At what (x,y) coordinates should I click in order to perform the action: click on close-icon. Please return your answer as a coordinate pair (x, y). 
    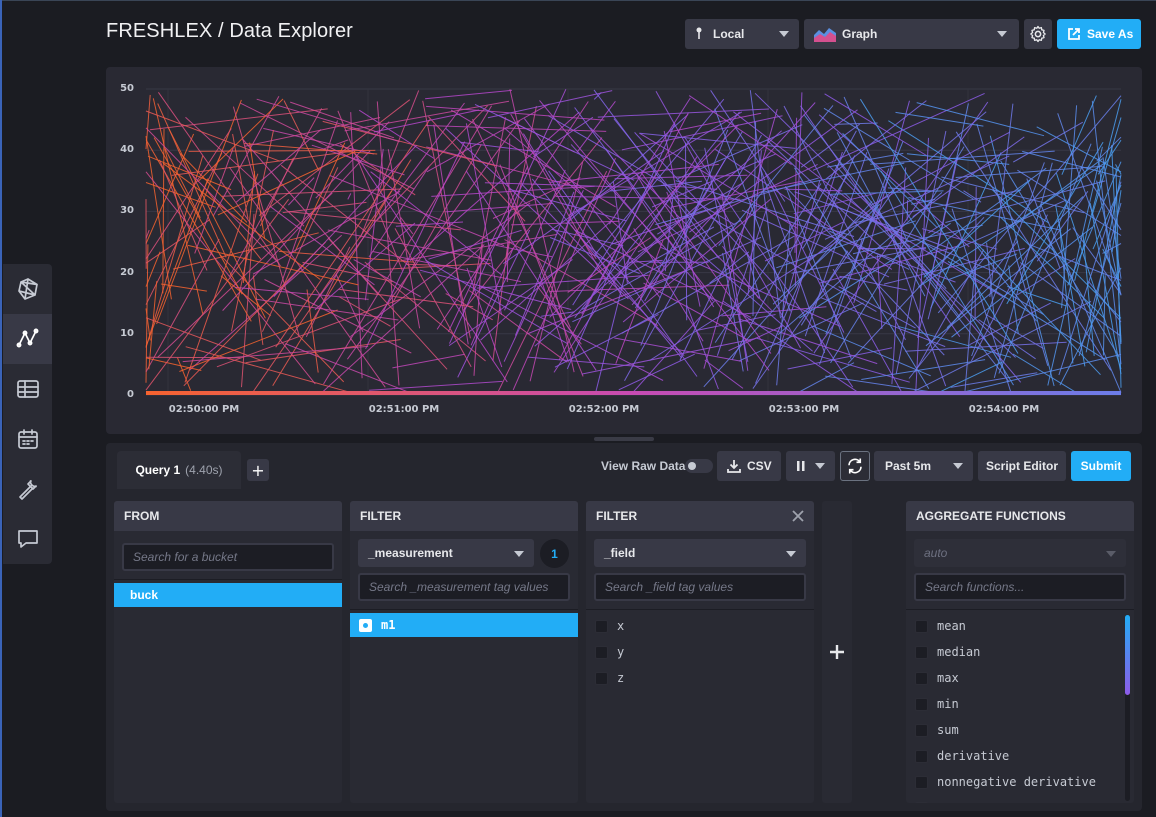
    Looking at the image, I should click on (798, 516).